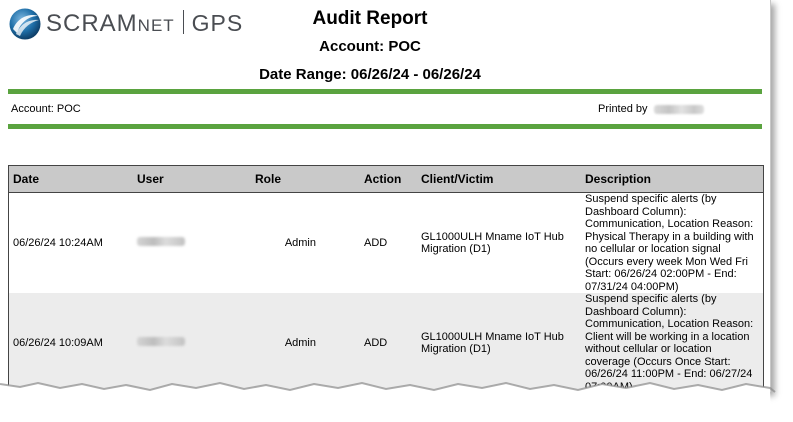  What do you see at coordinates (192, 179) in the screenshot?
I see `header-user: User` at bounding box center [192, 179].